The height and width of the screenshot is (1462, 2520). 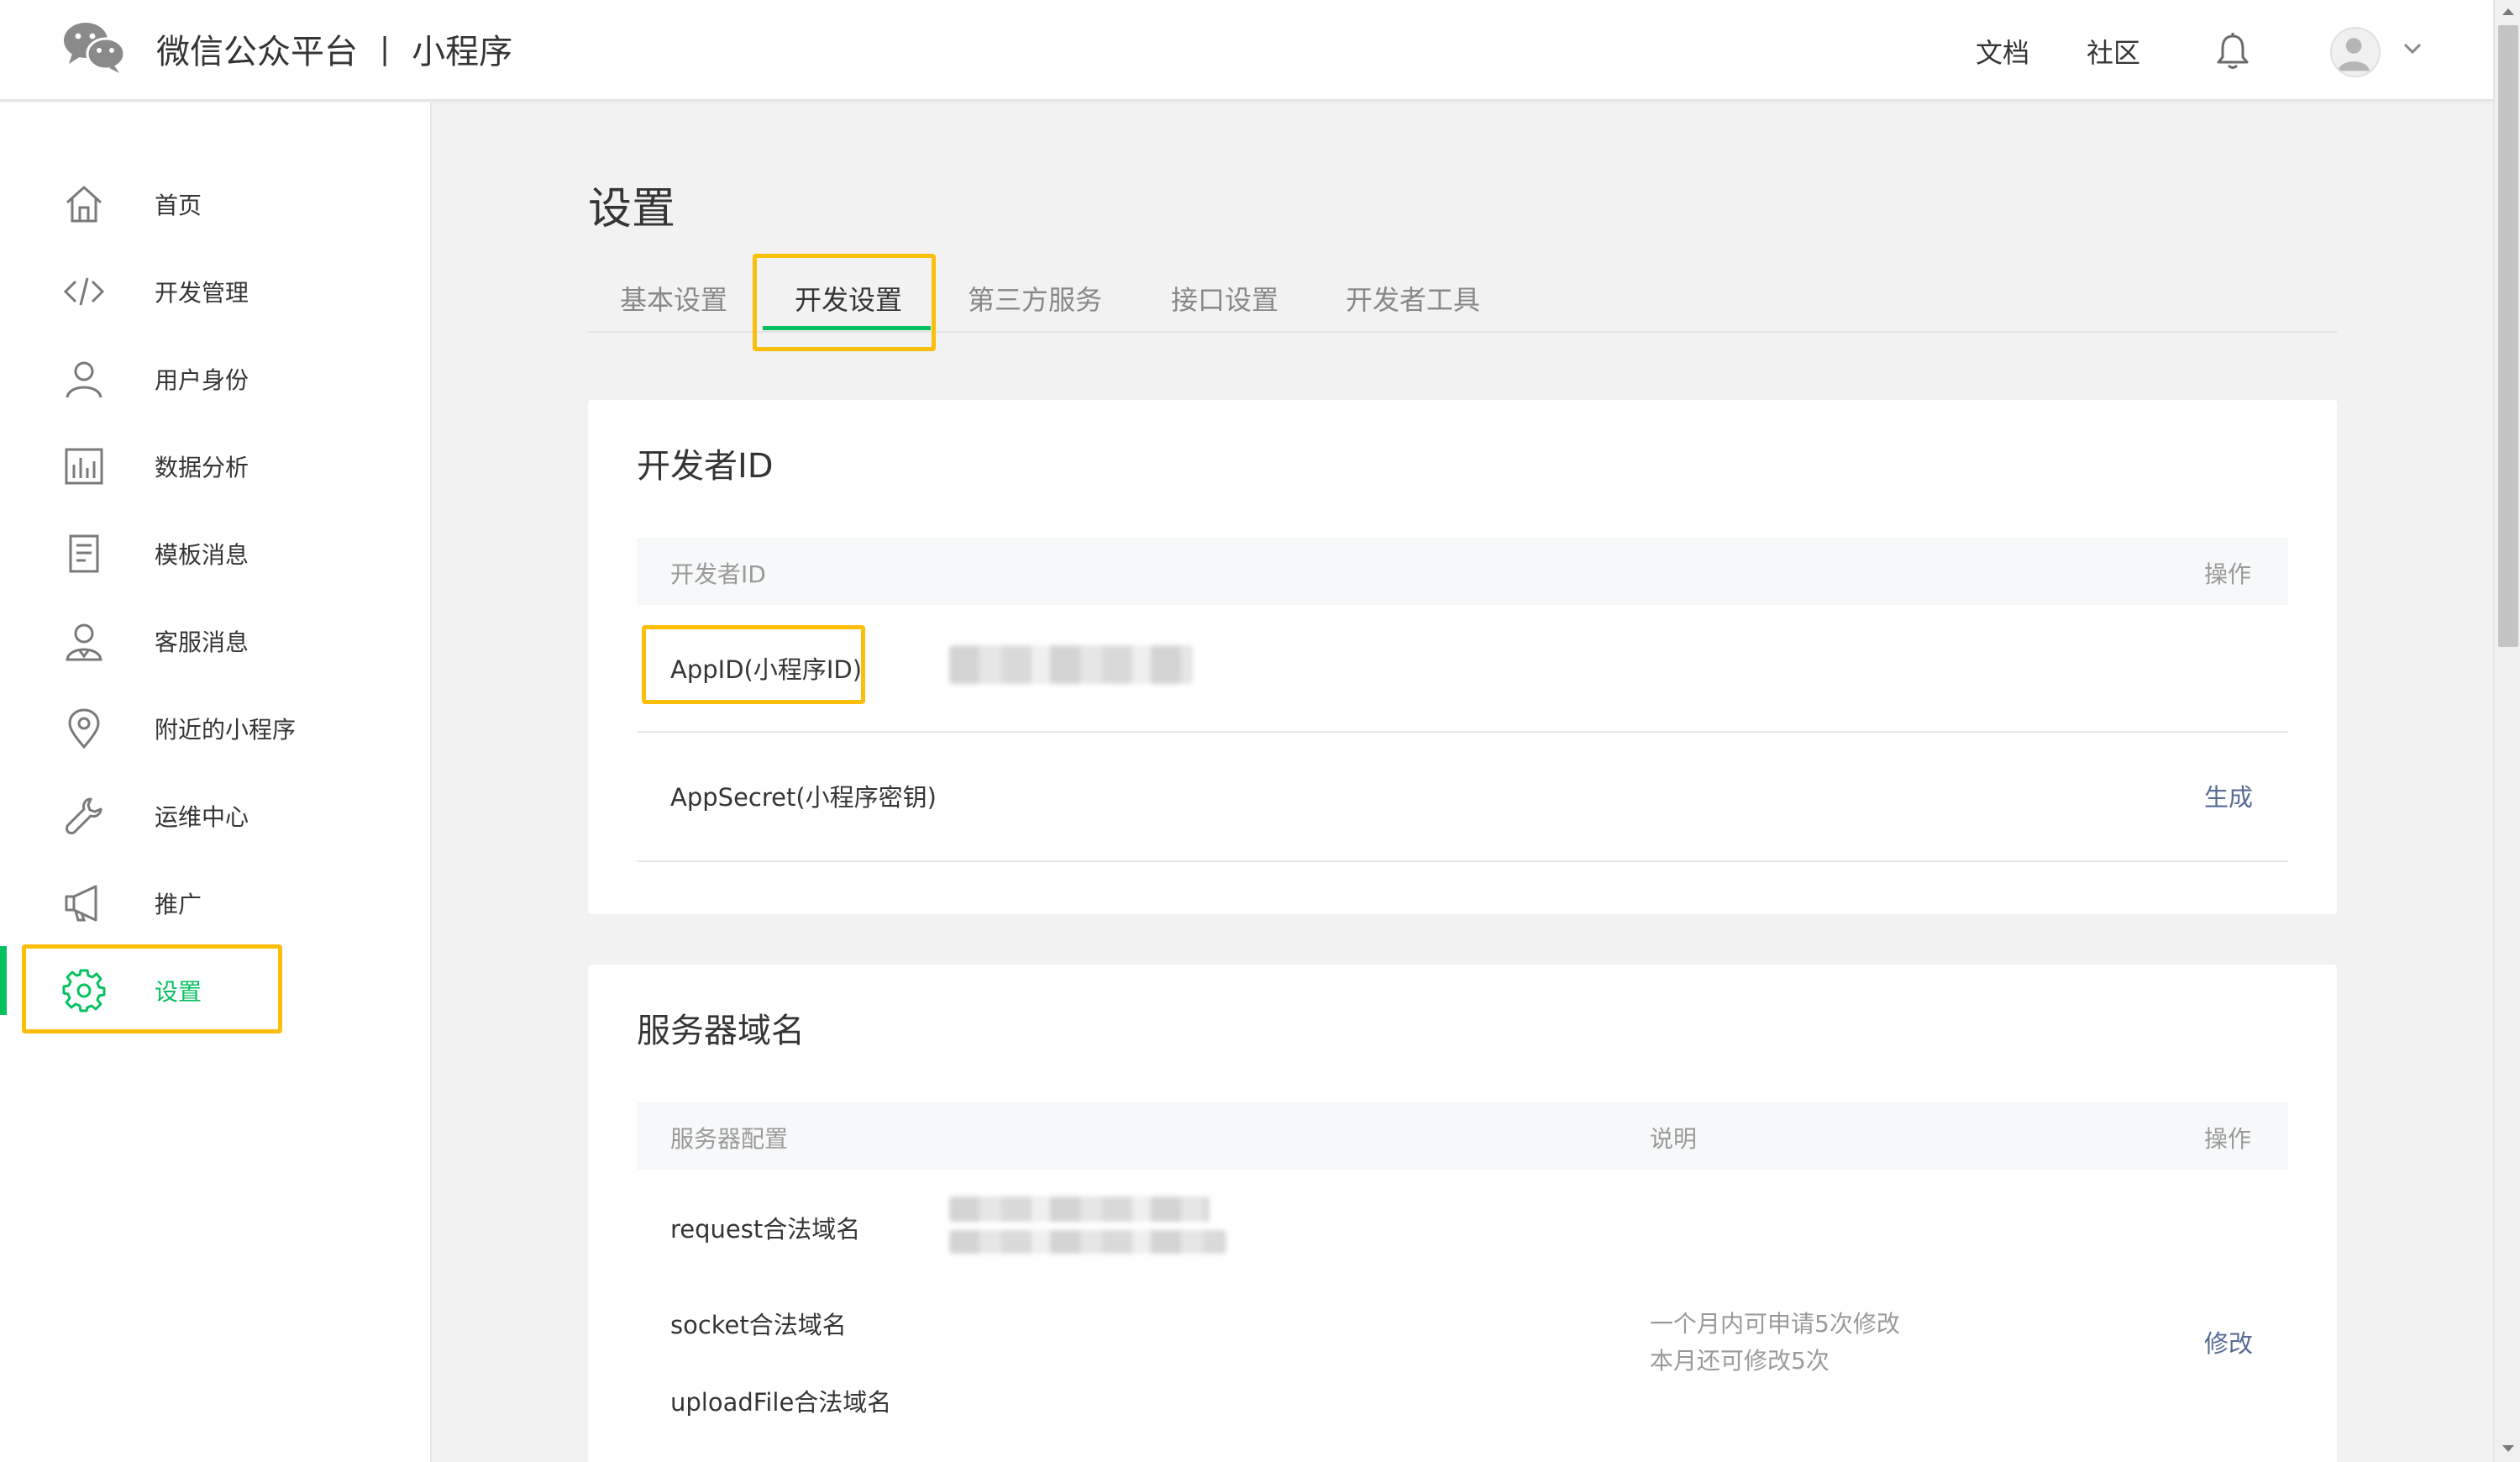 What do you see at coordinates (1775, 1343) in the screenshot?
I see `modify-limit-note: 一个月内可申请5次修改 本月还可修改5次` at bounding box center [1775, 1343].